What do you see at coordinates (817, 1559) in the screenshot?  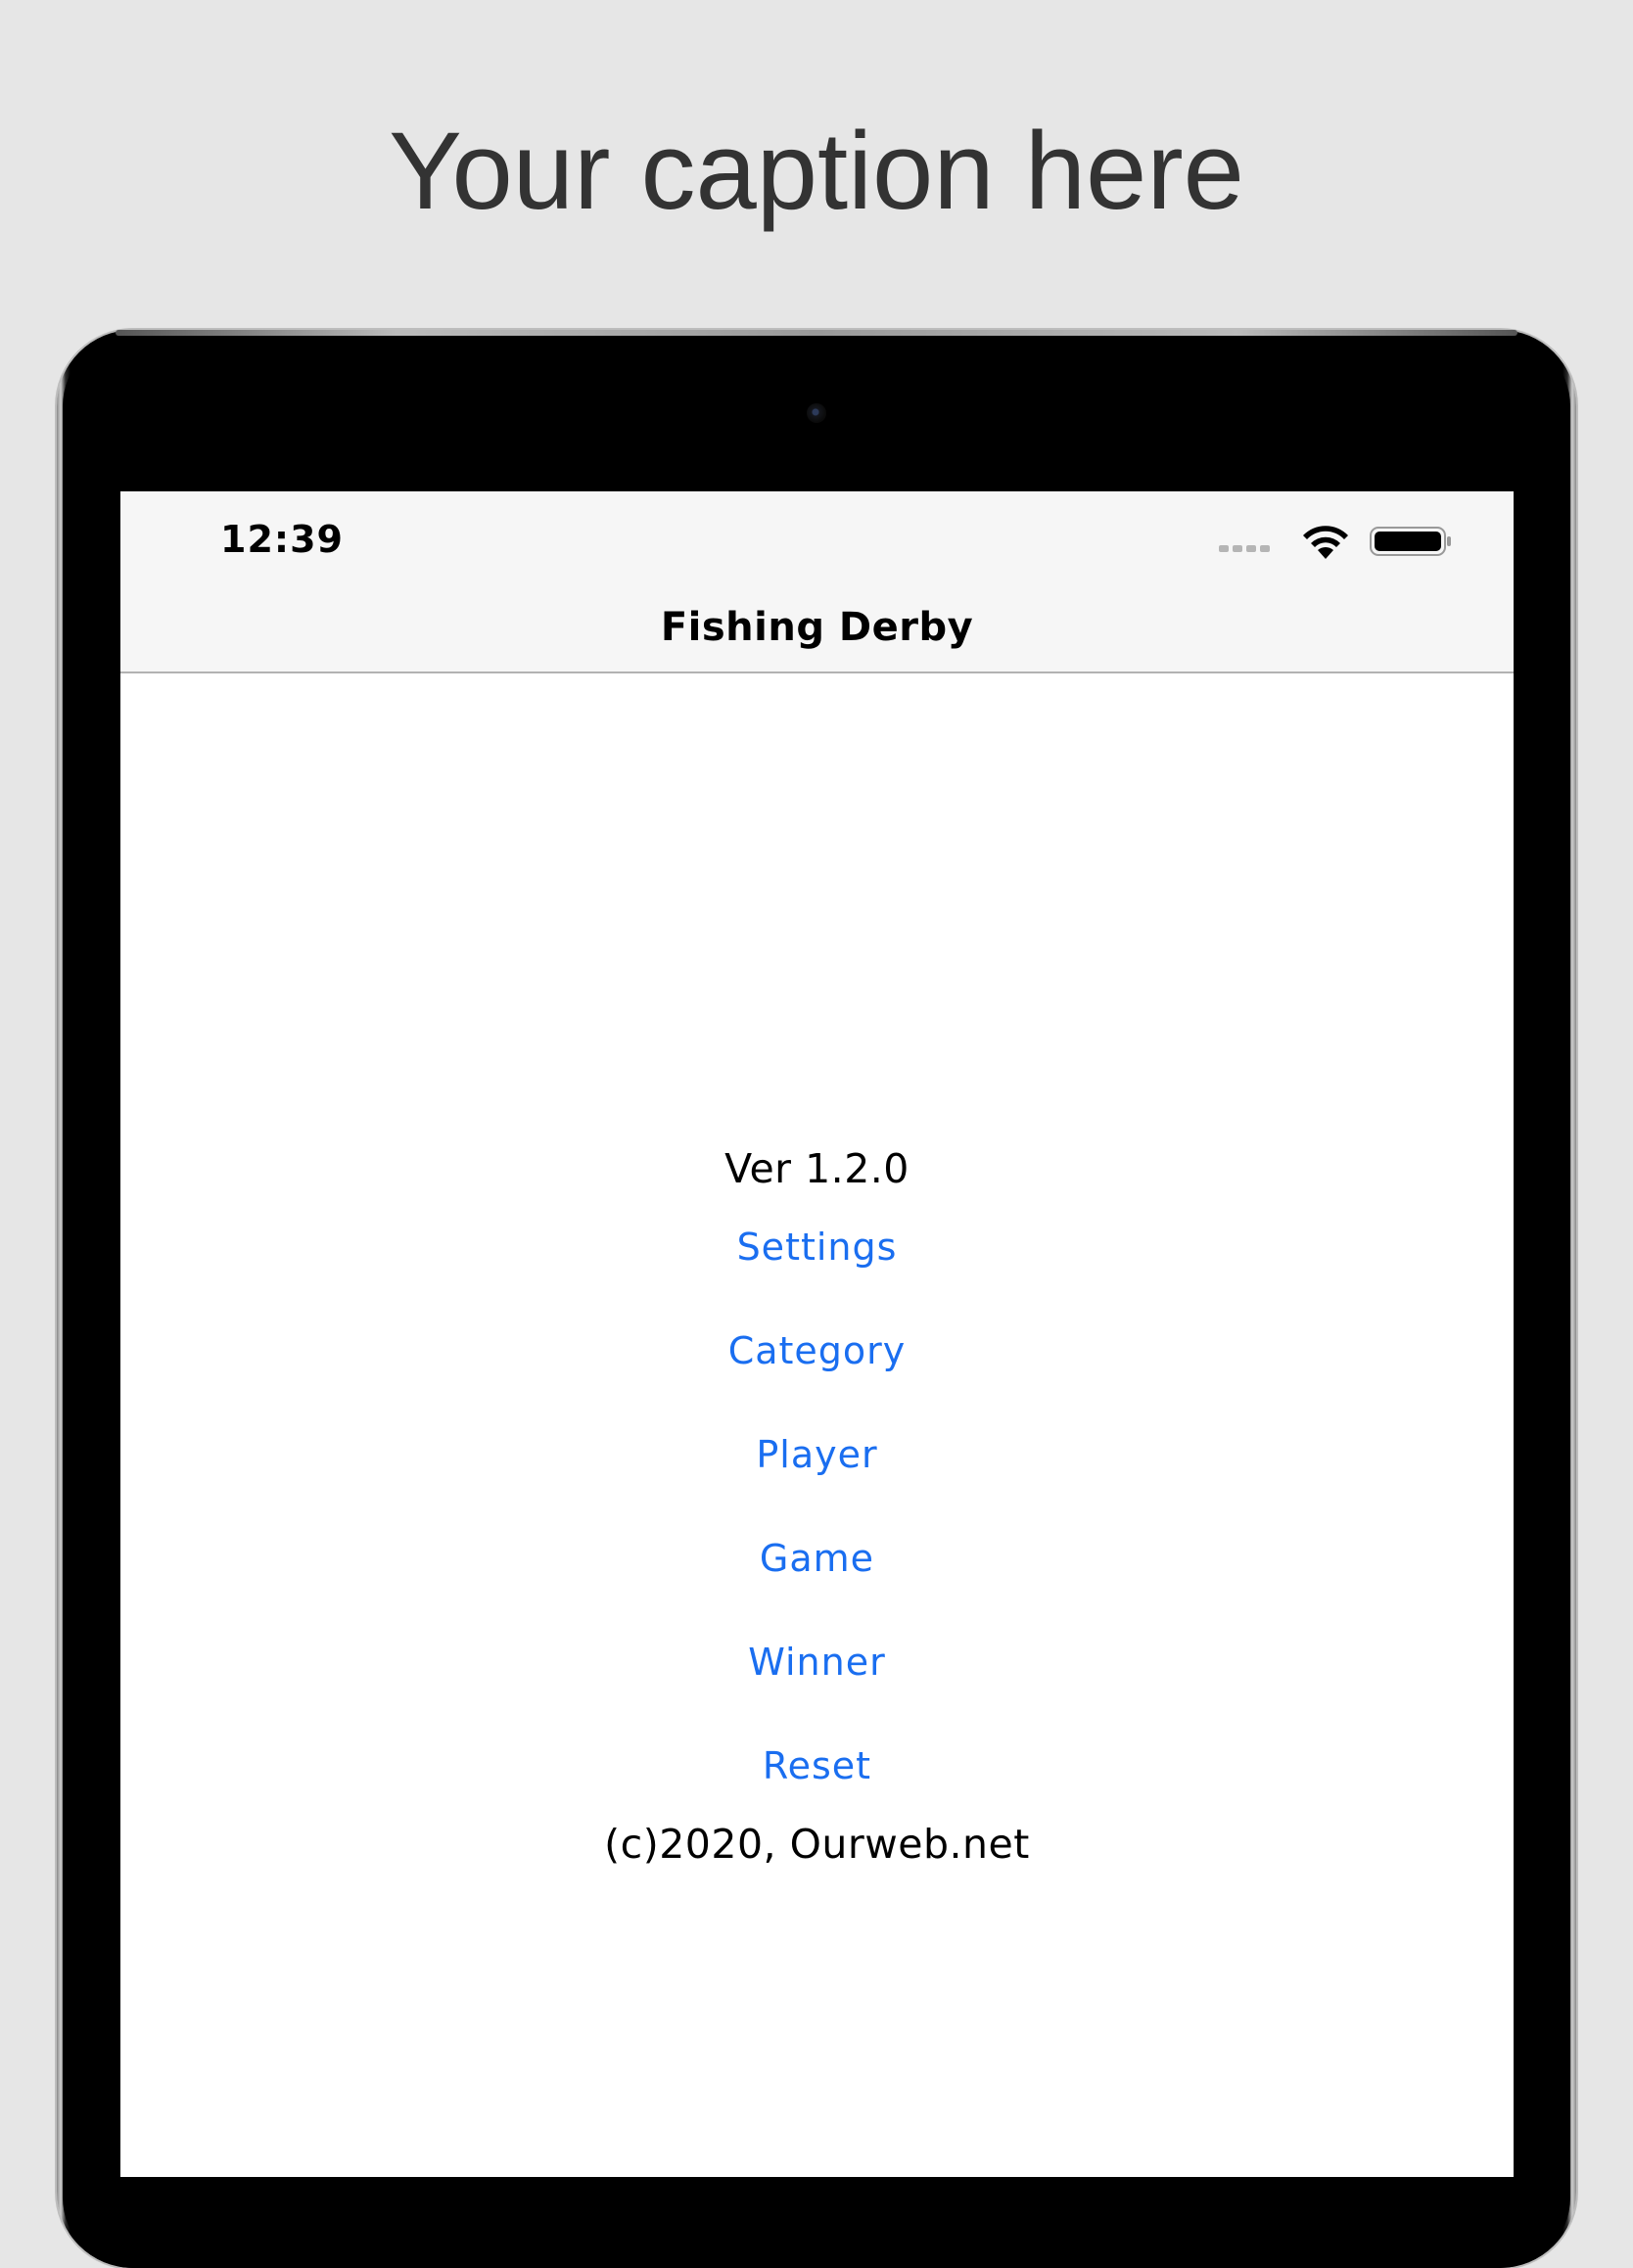 I see `game-link: Game` at bounding box center [817, 1559].